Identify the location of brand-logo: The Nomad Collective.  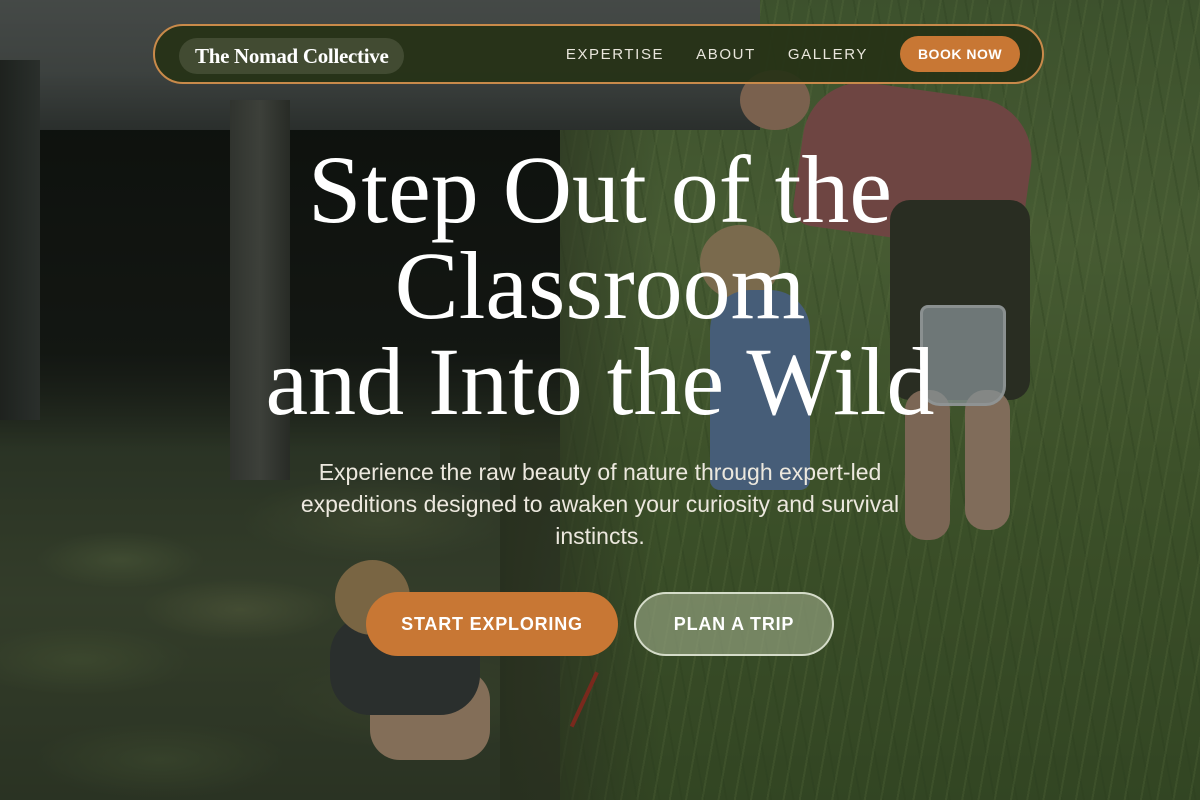
(292, 56).